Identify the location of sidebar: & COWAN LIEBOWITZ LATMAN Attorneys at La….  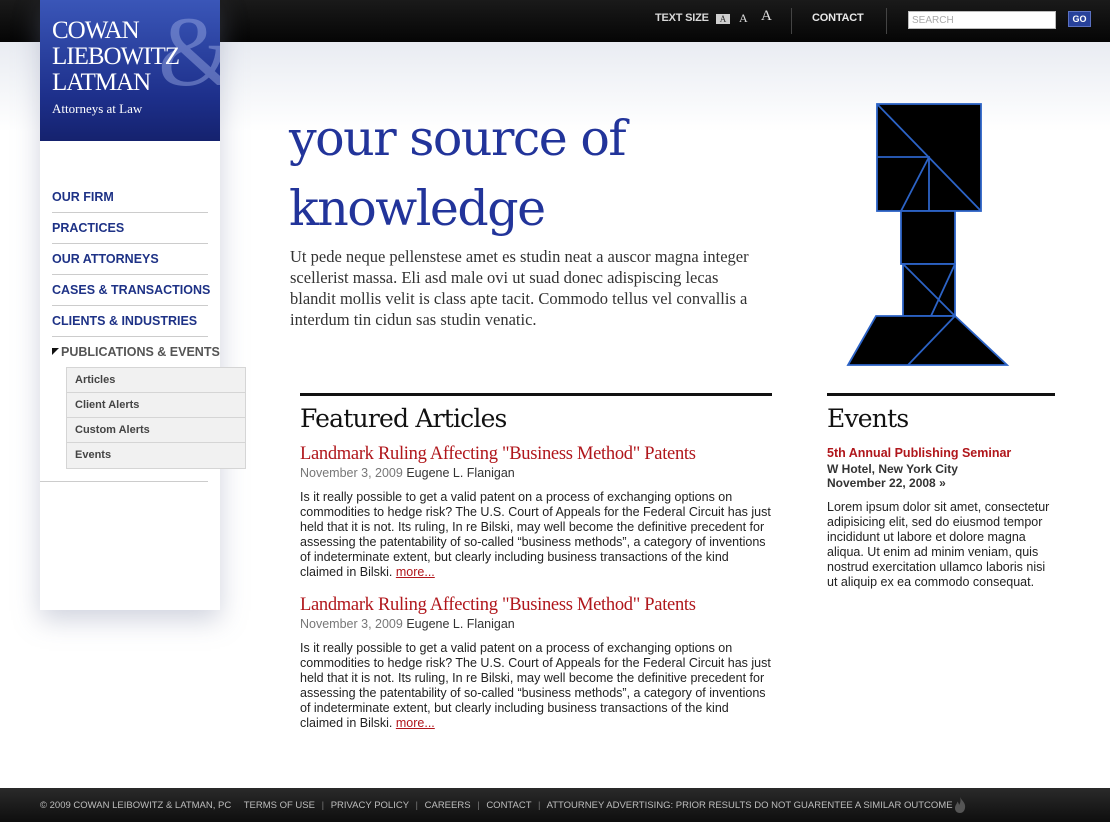
(143, 305).